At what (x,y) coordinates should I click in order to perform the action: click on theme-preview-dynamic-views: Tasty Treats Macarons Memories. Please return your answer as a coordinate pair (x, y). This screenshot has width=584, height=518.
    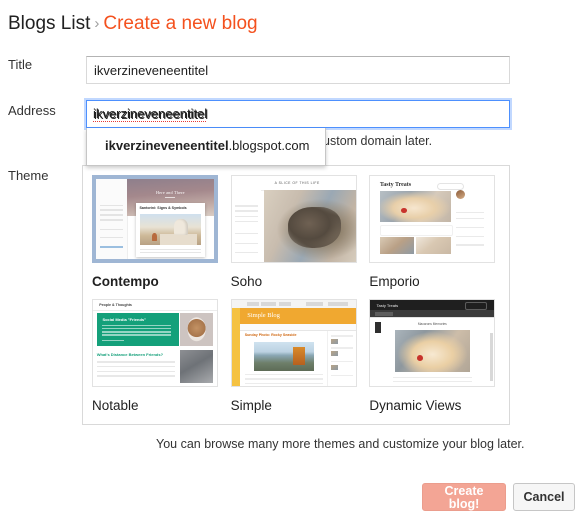
    Looking at the image, I should click on (432, 343).